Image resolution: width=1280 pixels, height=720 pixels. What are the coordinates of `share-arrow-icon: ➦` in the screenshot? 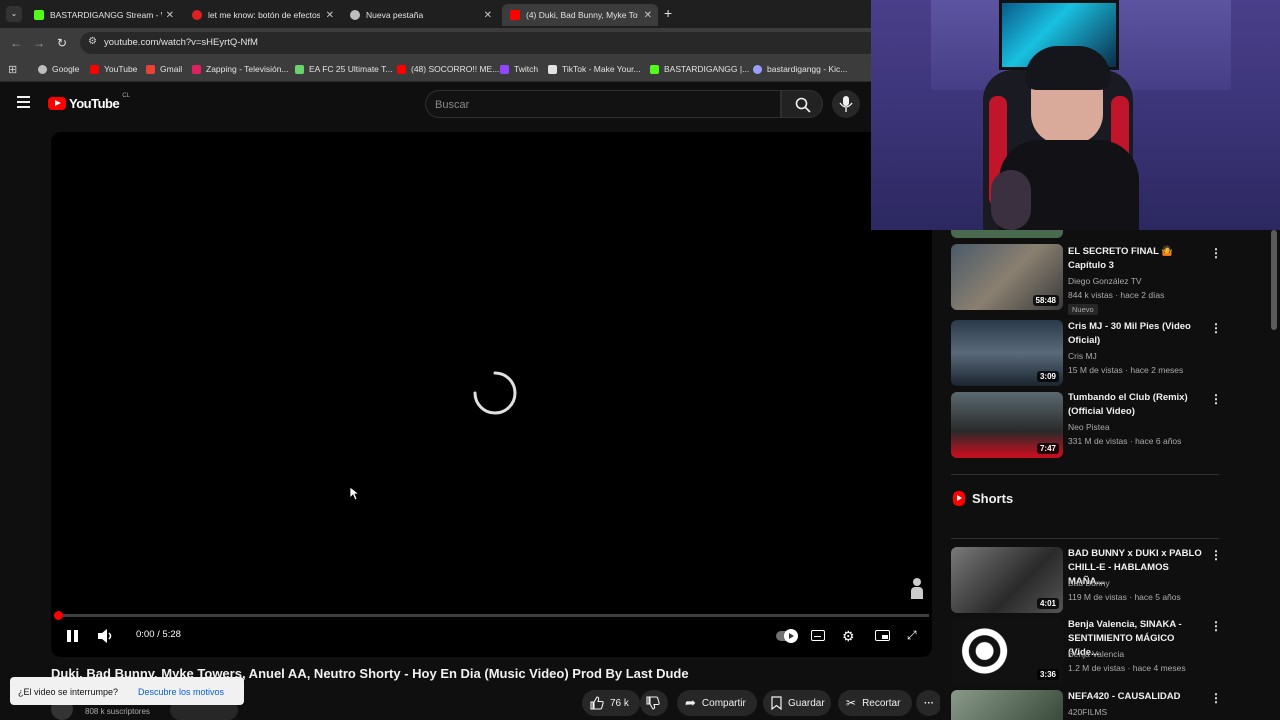 It's located at (690, 702).